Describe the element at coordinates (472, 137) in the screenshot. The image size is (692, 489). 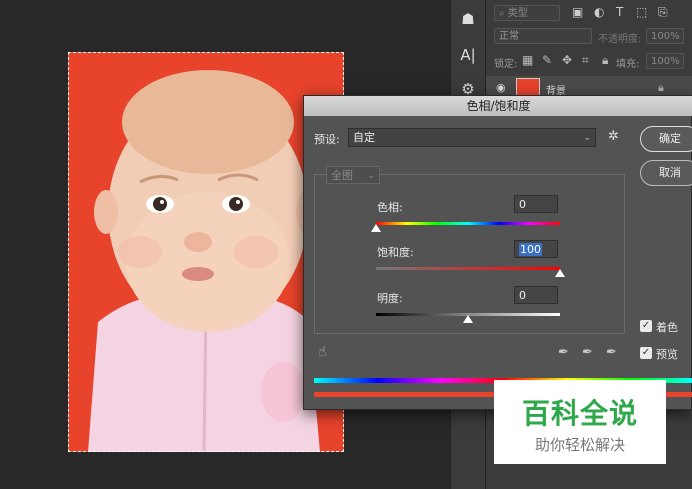
I see `preset-select: 自定 ⌄` at that location.